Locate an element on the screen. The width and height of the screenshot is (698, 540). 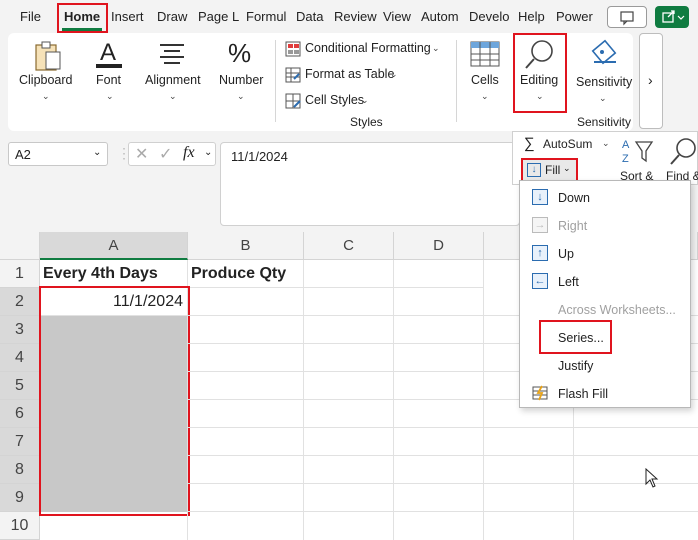
menu-item-justify: Justify is located at coordinates (575, 366).